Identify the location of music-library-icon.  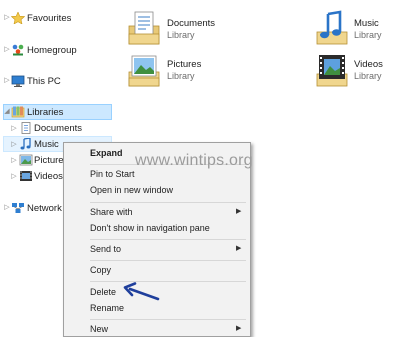
(332, 27).